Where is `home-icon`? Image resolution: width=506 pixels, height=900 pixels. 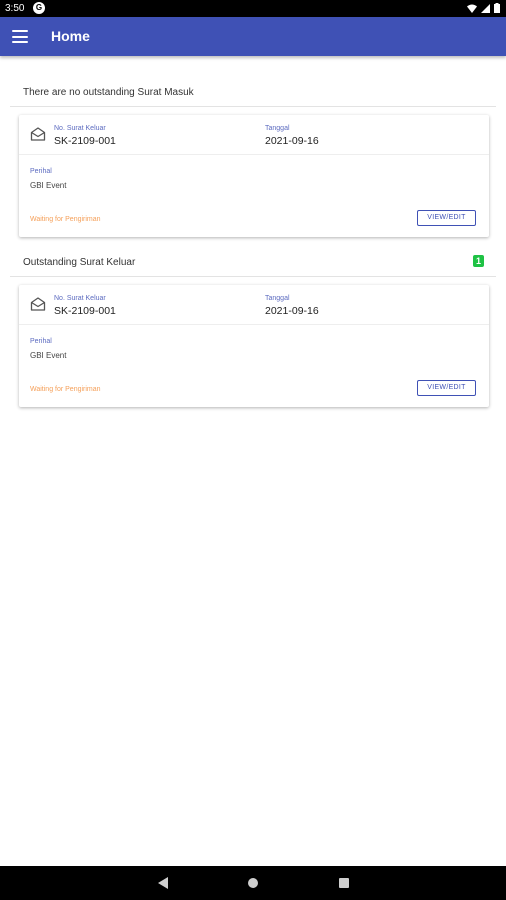 home-icon is located at coordinates (253, 883).